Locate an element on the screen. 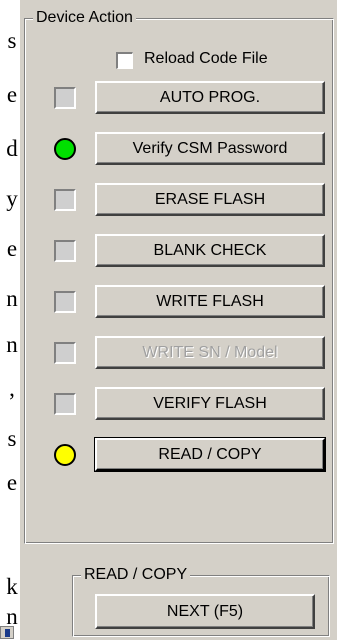 This screenshot has height=640, width=337. verify-flash-button: VERIFY FLASH is located at coordinates (210, 403).